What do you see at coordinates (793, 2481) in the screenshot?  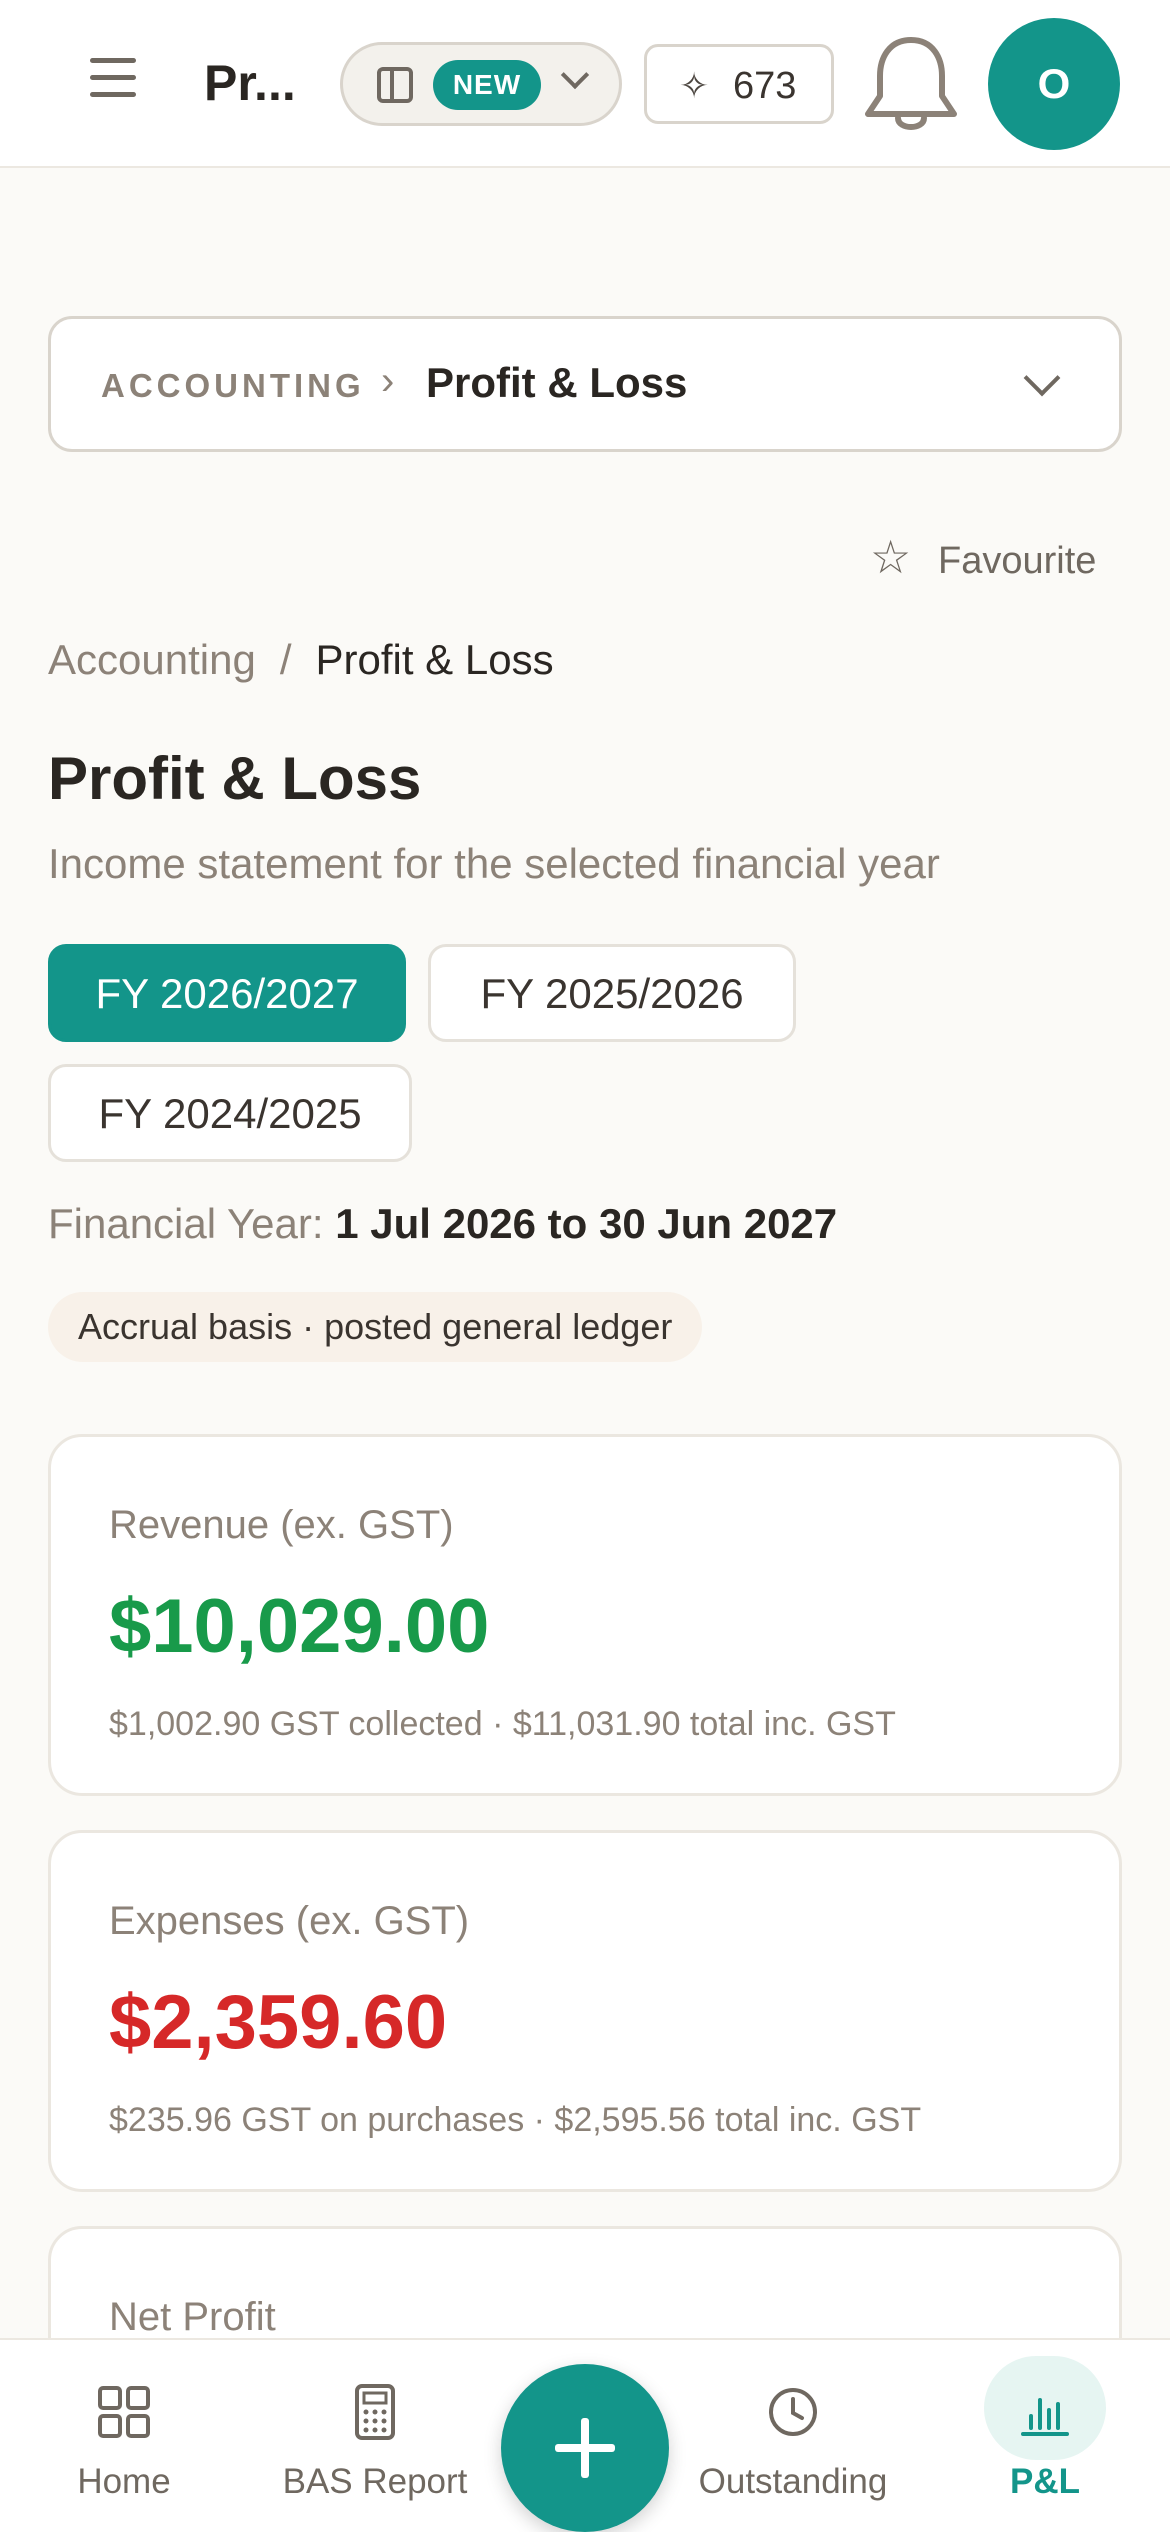 I see `nav-outstanding-label: Outstanding` at bounding box center [793, 2481].